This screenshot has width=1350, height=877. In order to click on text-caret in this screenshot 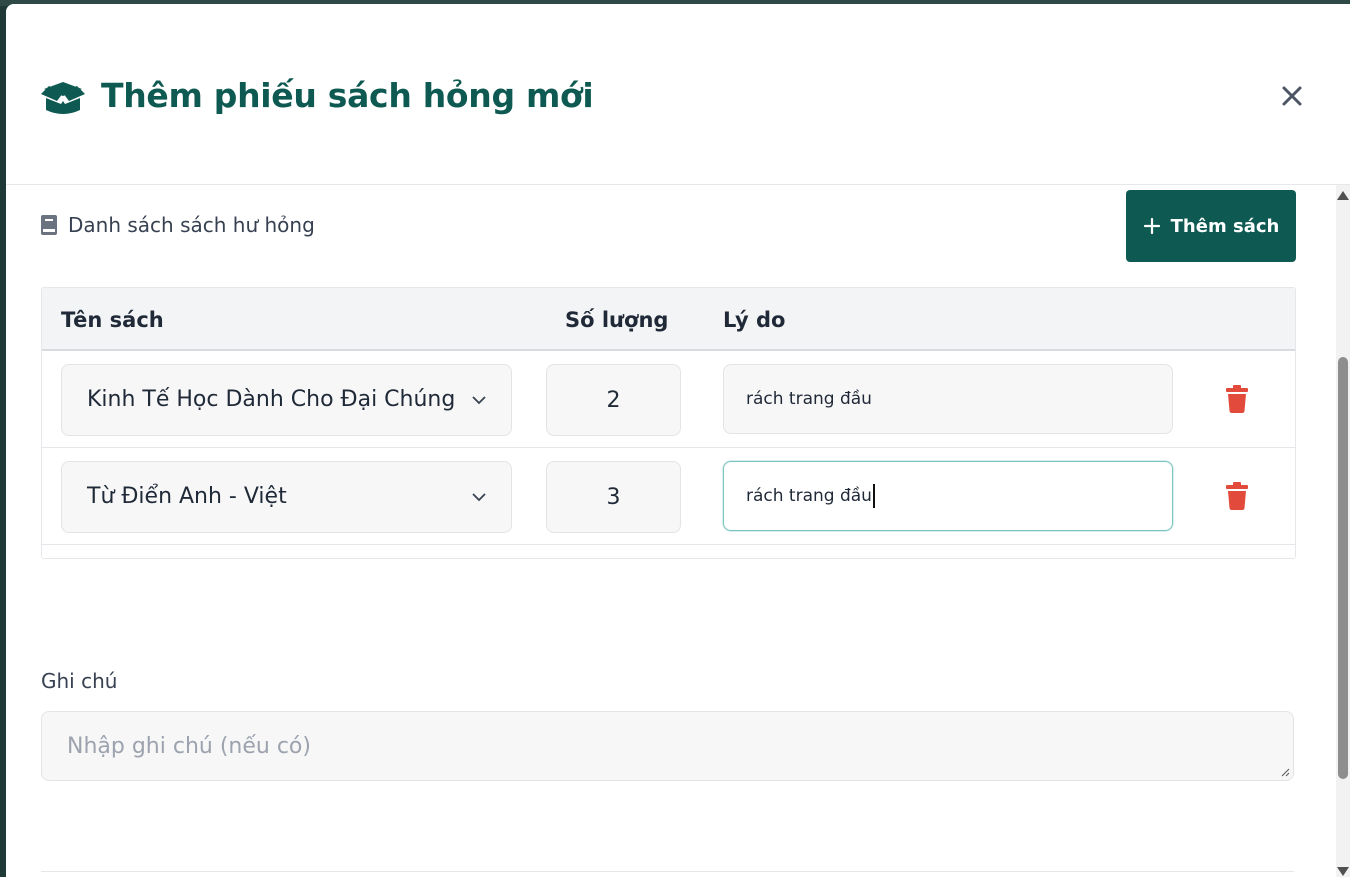, I will do `click(873, 496)`.